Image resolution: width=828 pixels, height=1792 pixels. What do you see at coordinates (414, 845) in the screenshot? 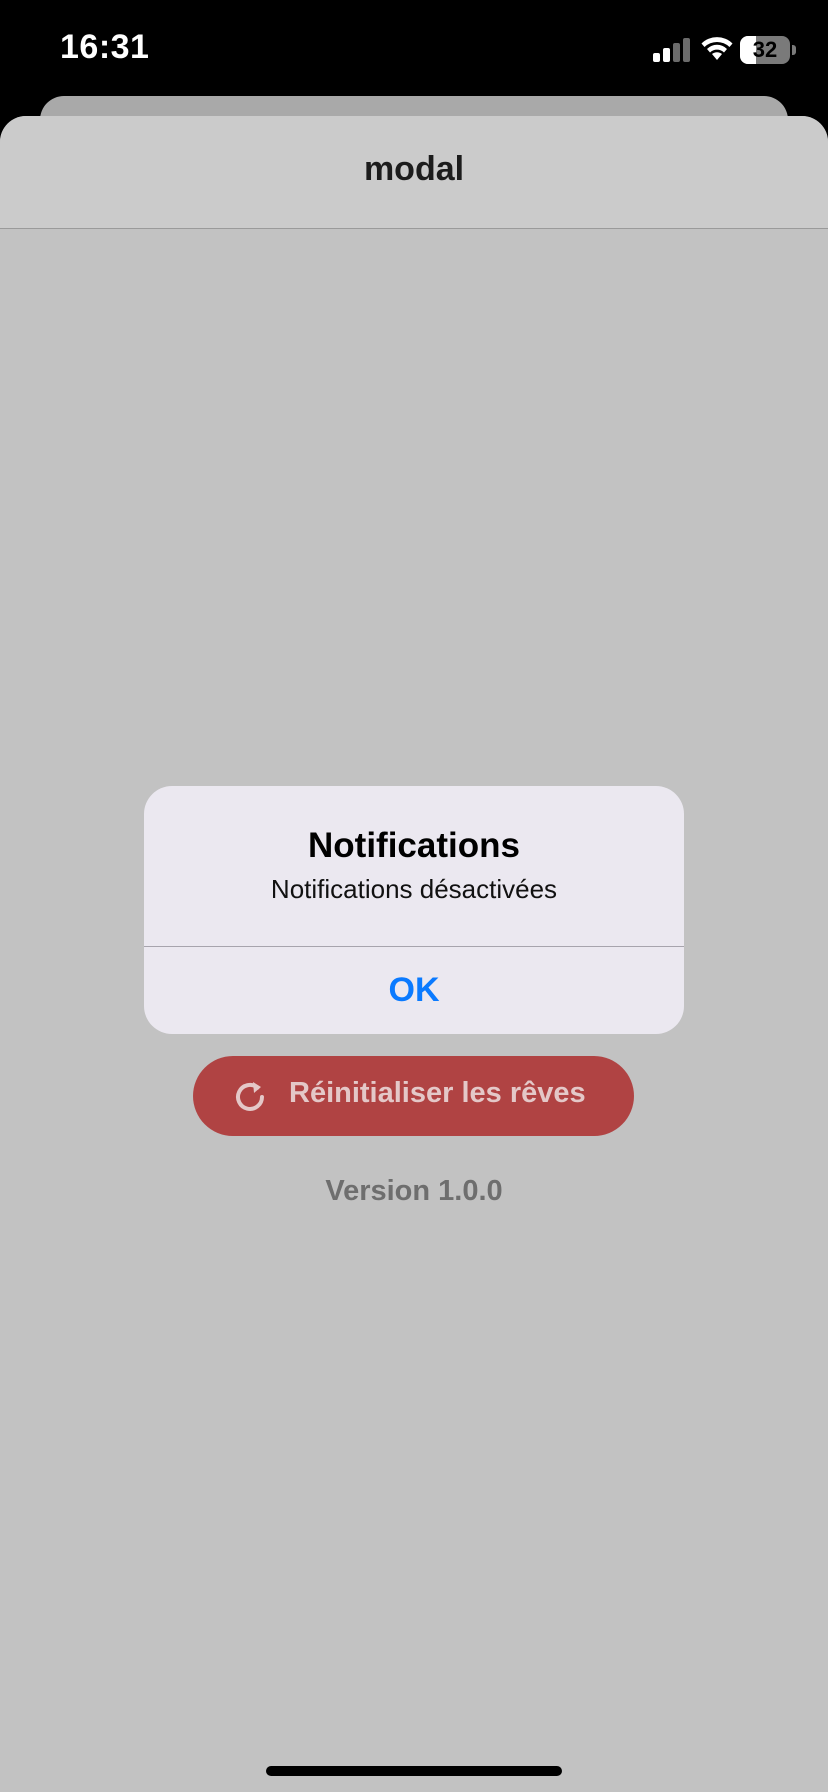
I see `alert-title: Notifications` at bounding box center [414, 845].